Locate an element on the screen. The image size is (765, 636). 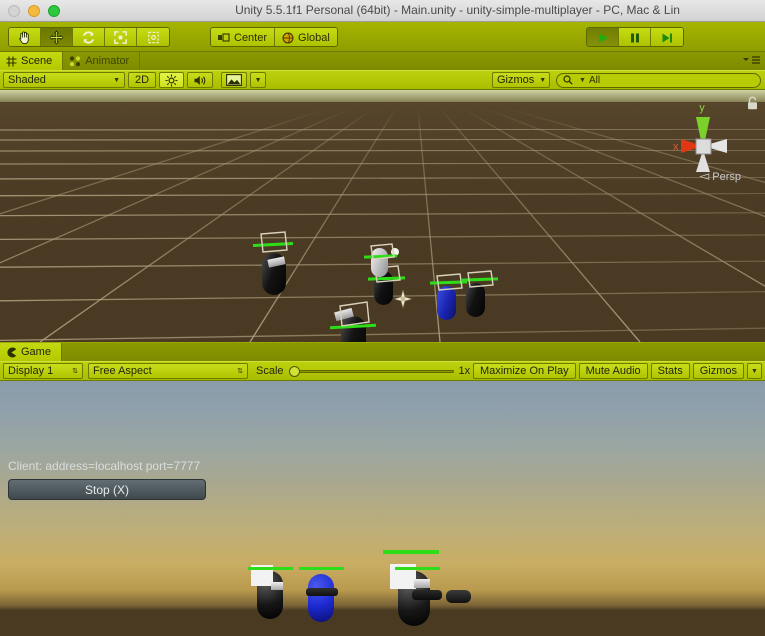
transform-tools-group is located at coordinates (89, 36).